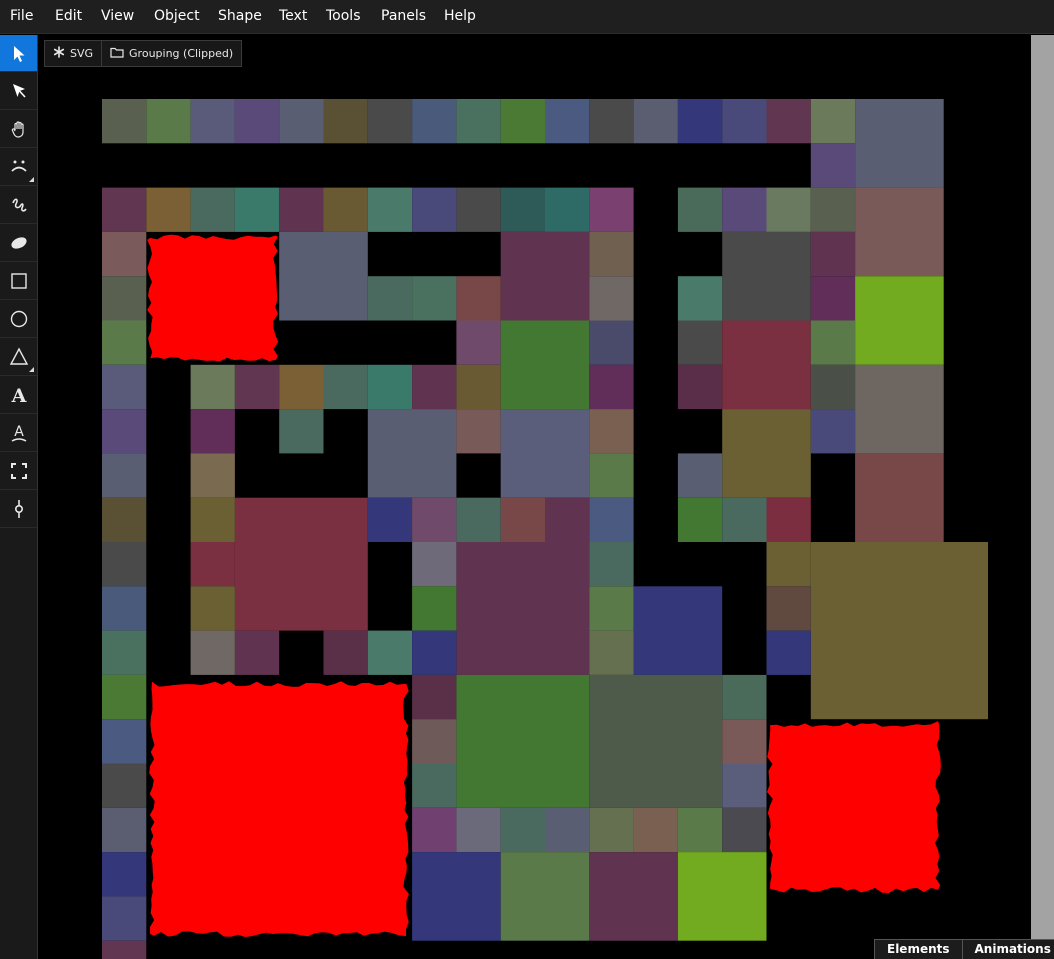  What do you see at coordinates (73, 53) in the screenshot?
I see `breadcrumb-svg: SVG` at bounding box center [73, 53].